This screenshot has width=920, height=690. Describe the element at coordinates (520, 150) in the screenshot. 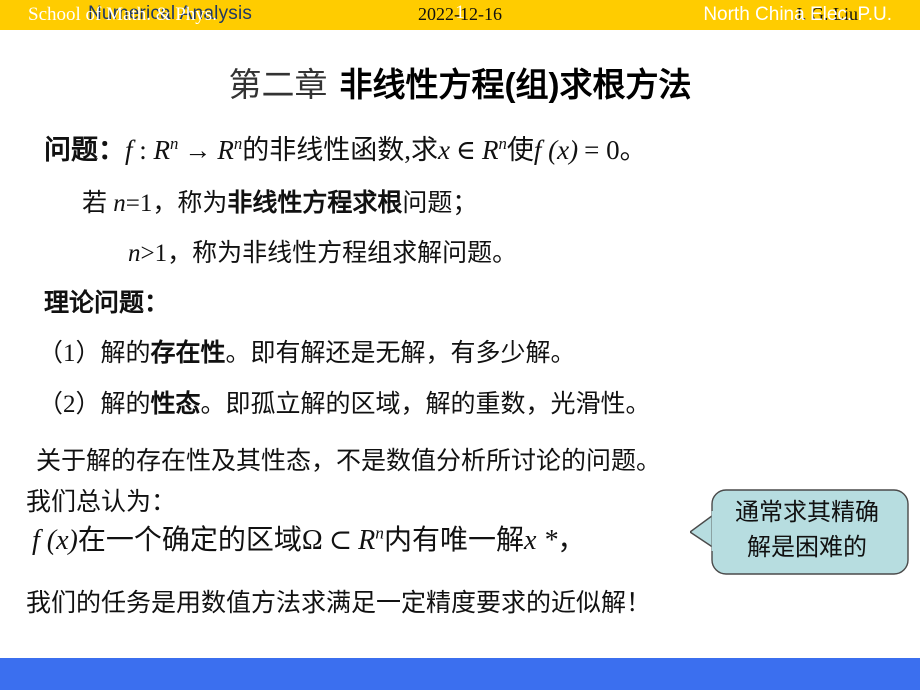

I see `problem-make-text: 使` at that location.